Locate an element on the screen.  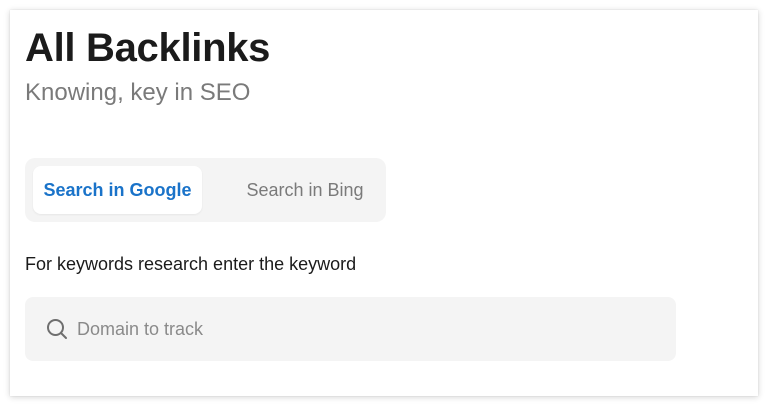
domain-search-input is located at coordinates (367, 329).